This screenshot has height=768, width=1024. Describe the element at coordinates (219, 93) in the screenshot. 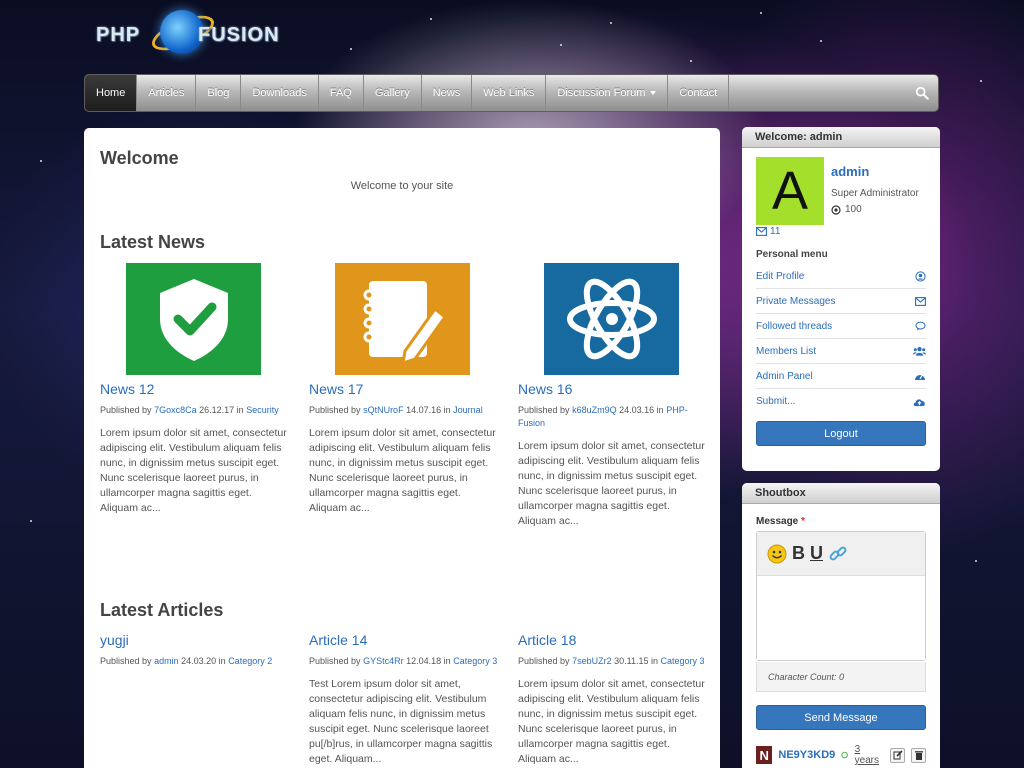

I see `nav-blog: Blog` at that location.